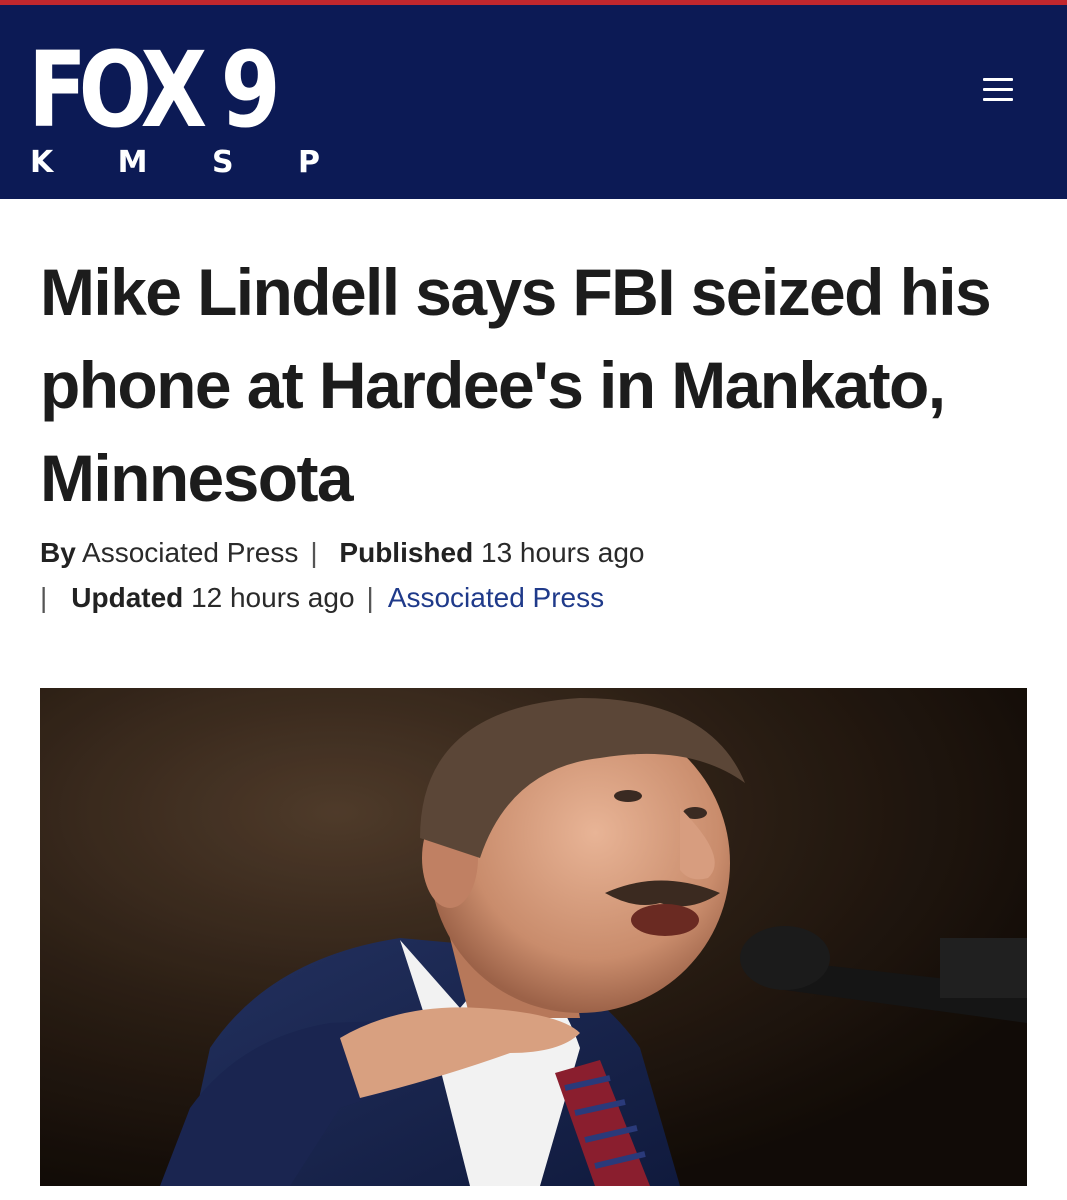 This screenshot has width=1067, height=1200. What do you see at coordinates (190, 552) in the screenshot?
I see `author-name: Associated Press` at bounding box center [190, 552].